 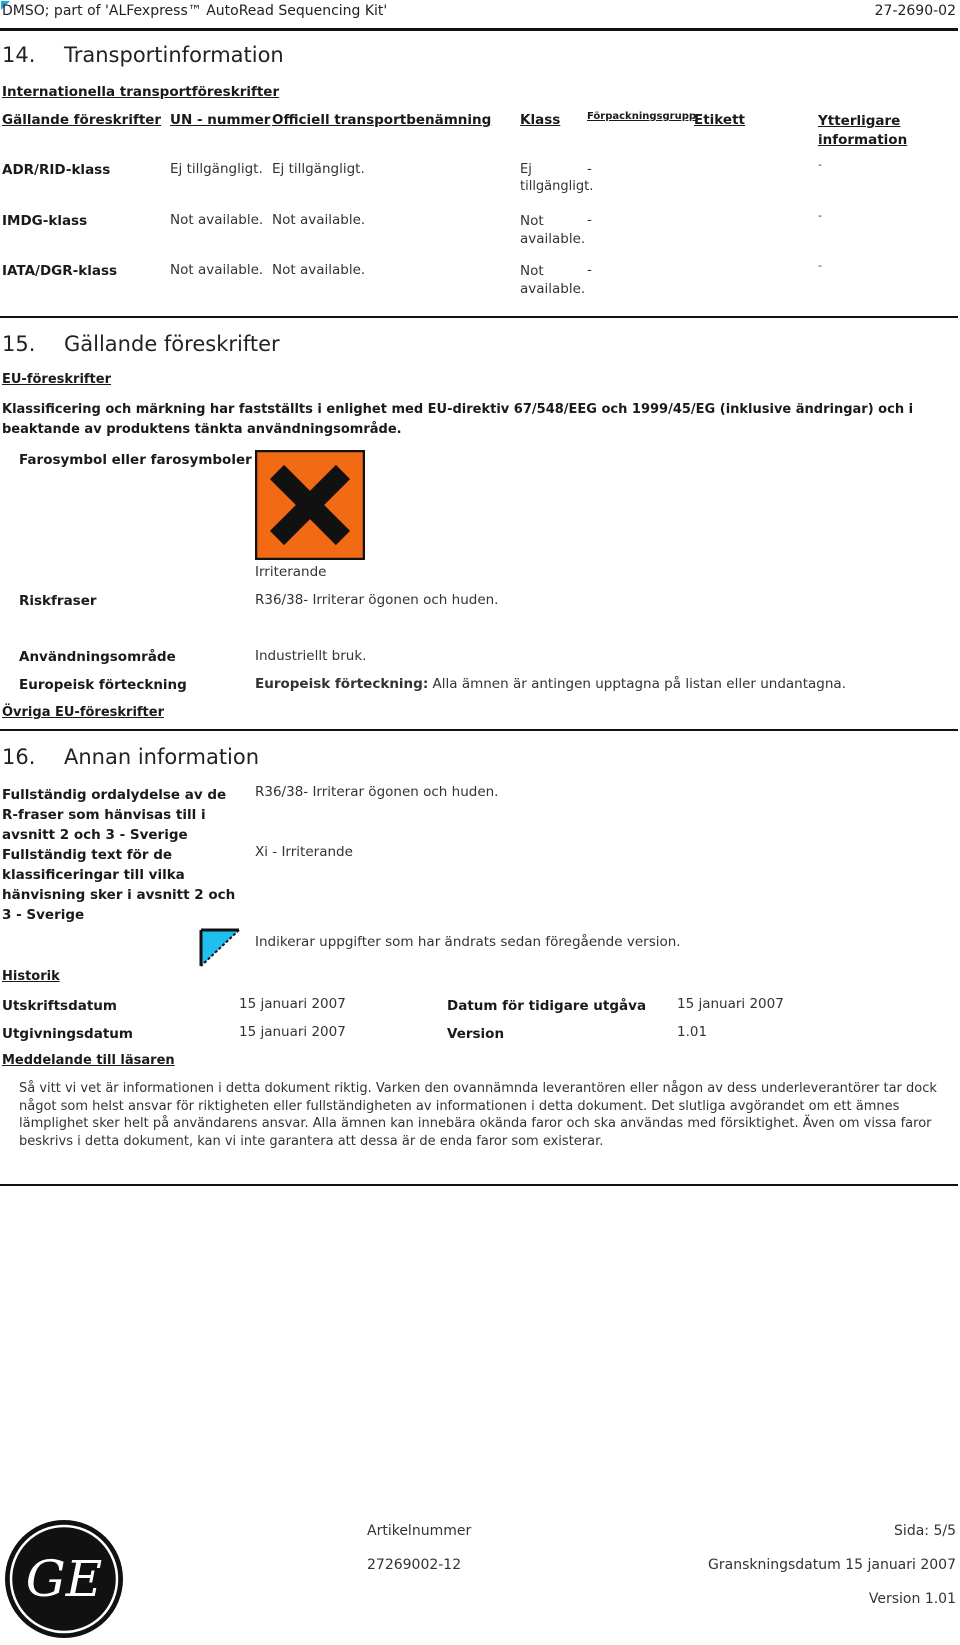 What do you see at coordinates (540, 120) in the screenshot?
I see `col-header-class: Klass` at bounding box center [540, 120].